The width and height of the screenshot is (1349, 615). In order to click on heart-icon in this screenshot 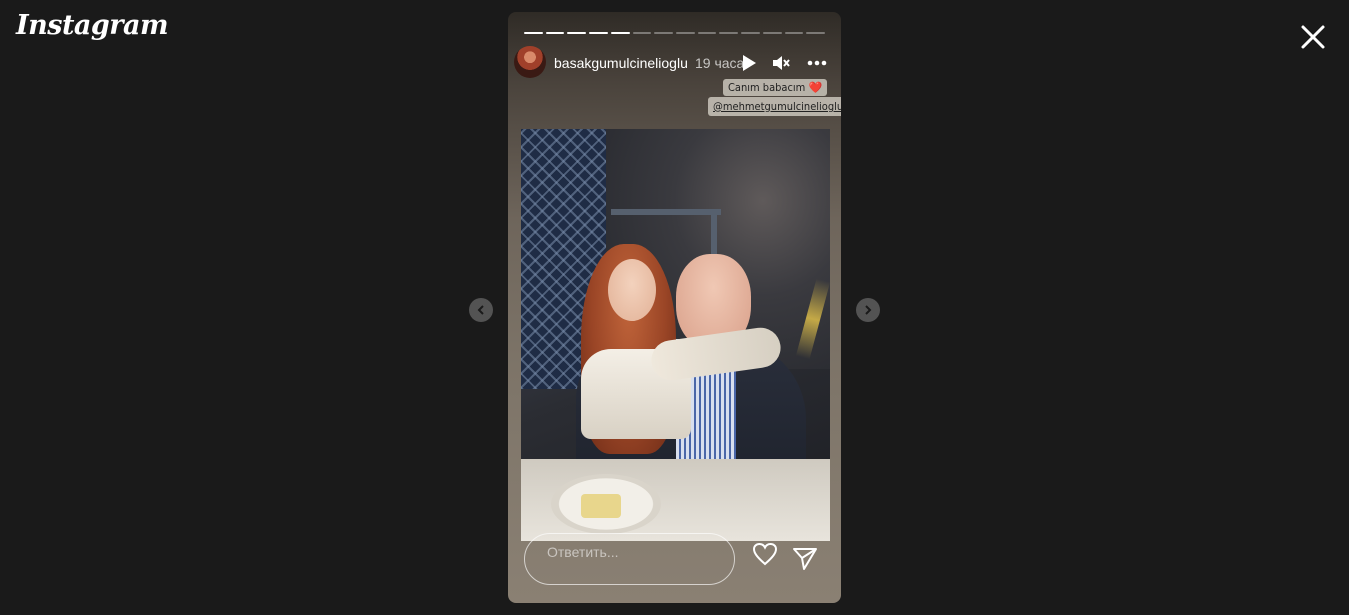, I will do `click(765, 554)`.